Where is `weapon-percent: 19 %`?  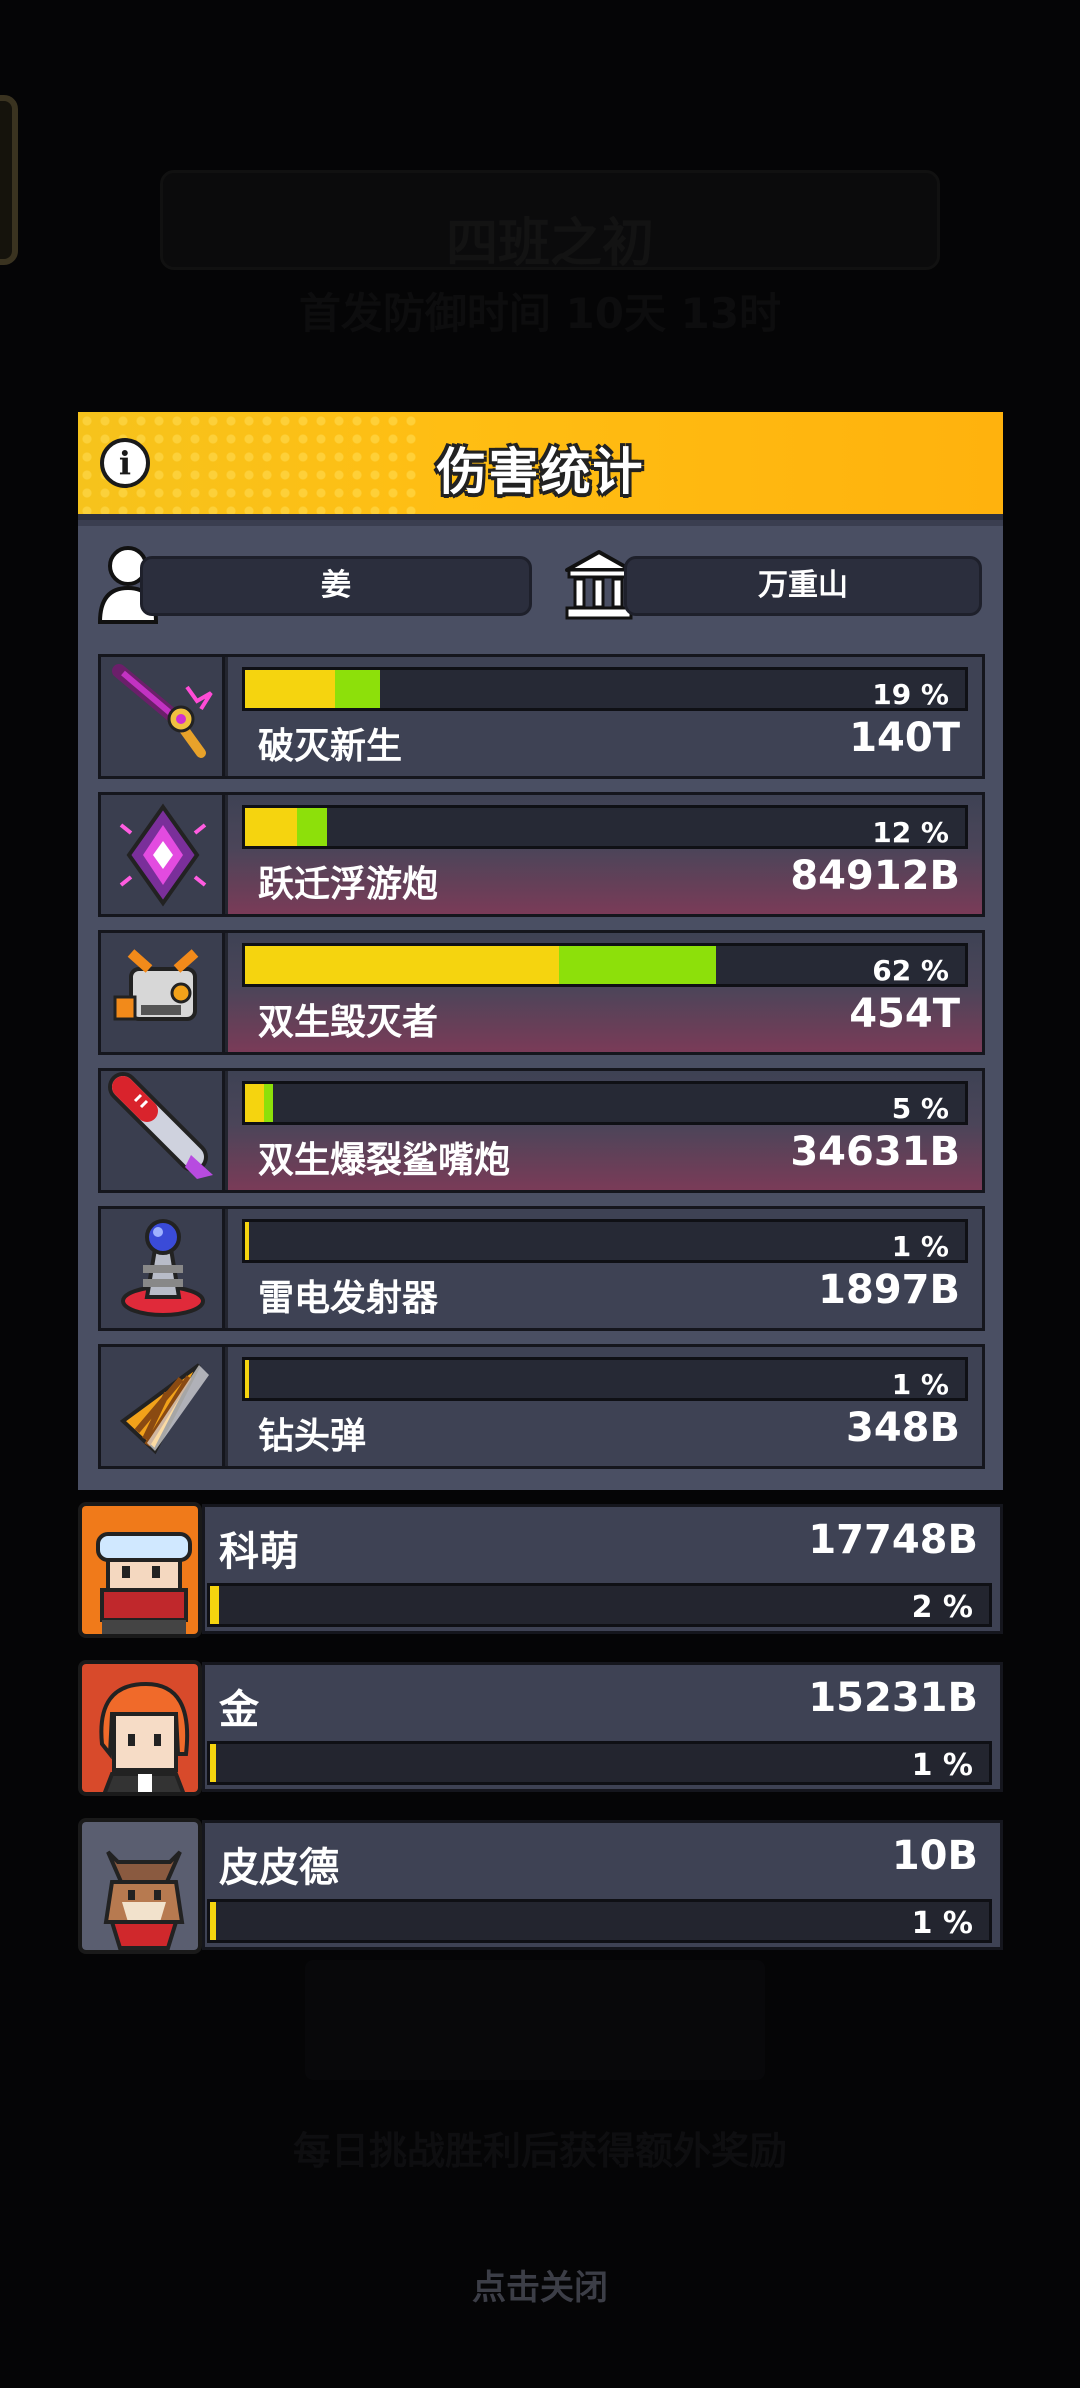
weapon-percent: 19 % is located at coordinates (910, 694).